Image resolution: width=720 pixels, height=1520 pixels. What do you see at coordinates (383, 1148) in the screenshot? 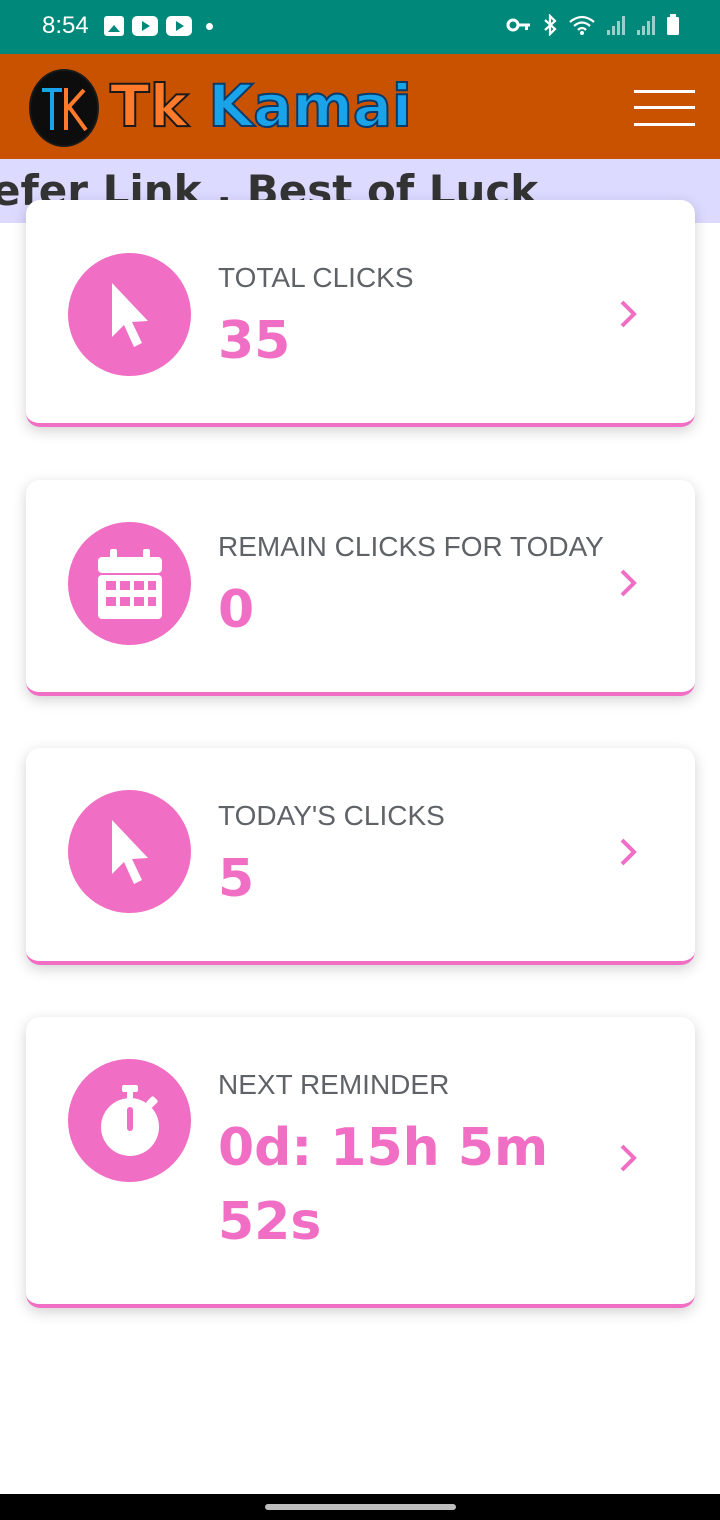
I see `card-value-line1: 0d: 15h 5m` at bounding box center [383, 1148].